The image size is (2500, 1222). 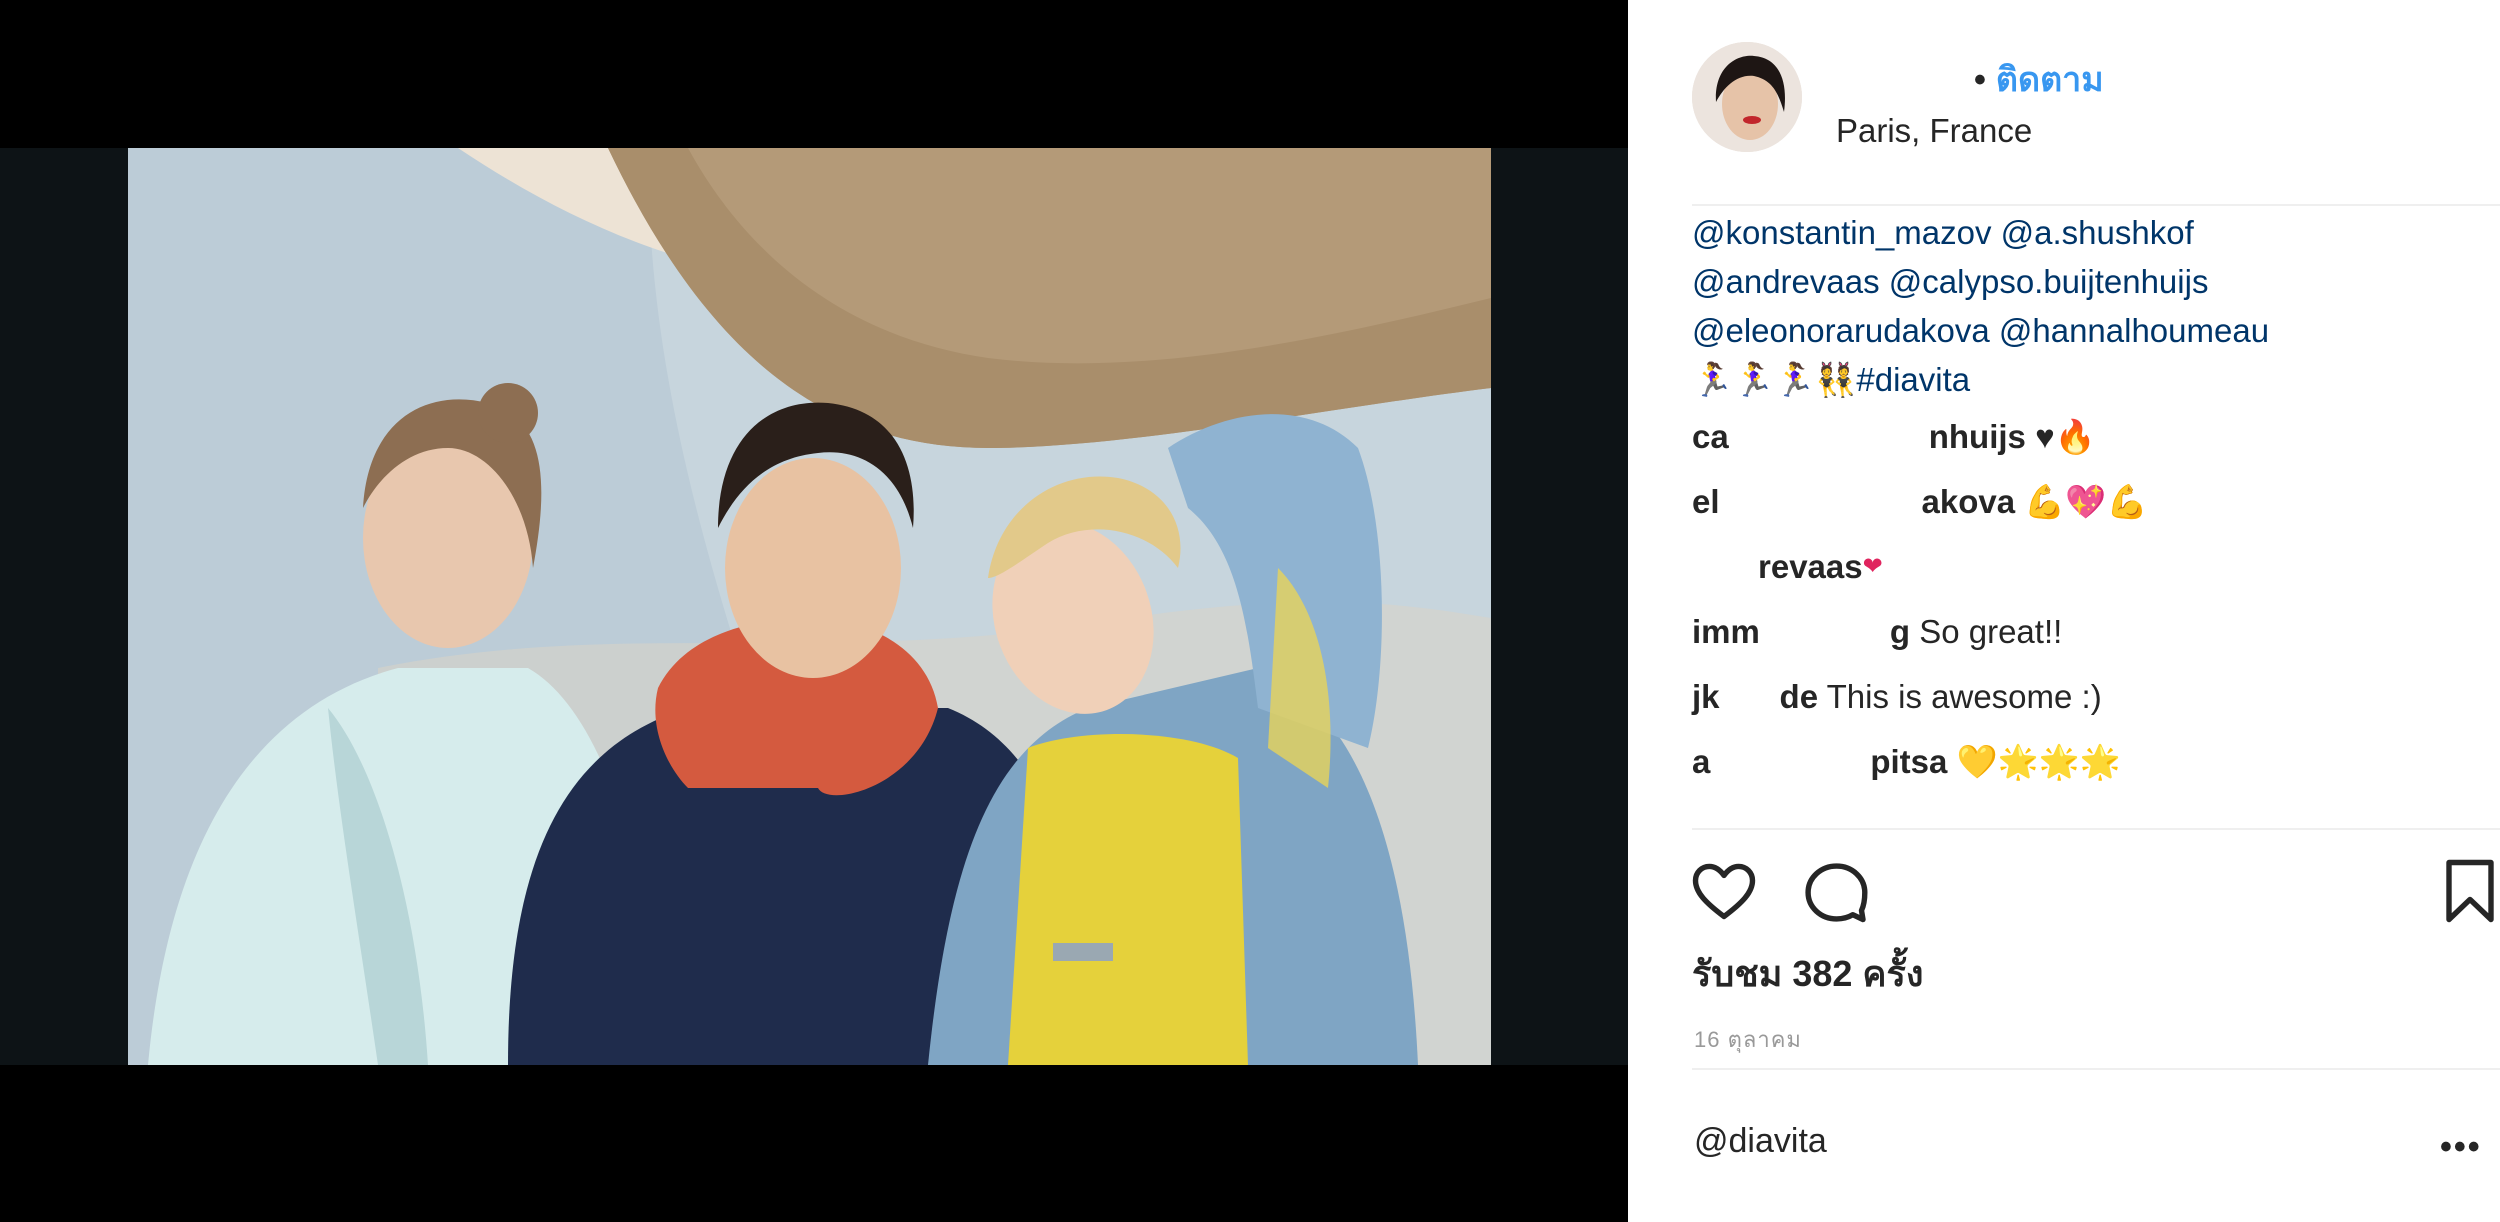 What do you see at coordinates (1810, 566) in the screenshot?
I see `comment-username-end: revaas` at bounding box center [1810, 566].